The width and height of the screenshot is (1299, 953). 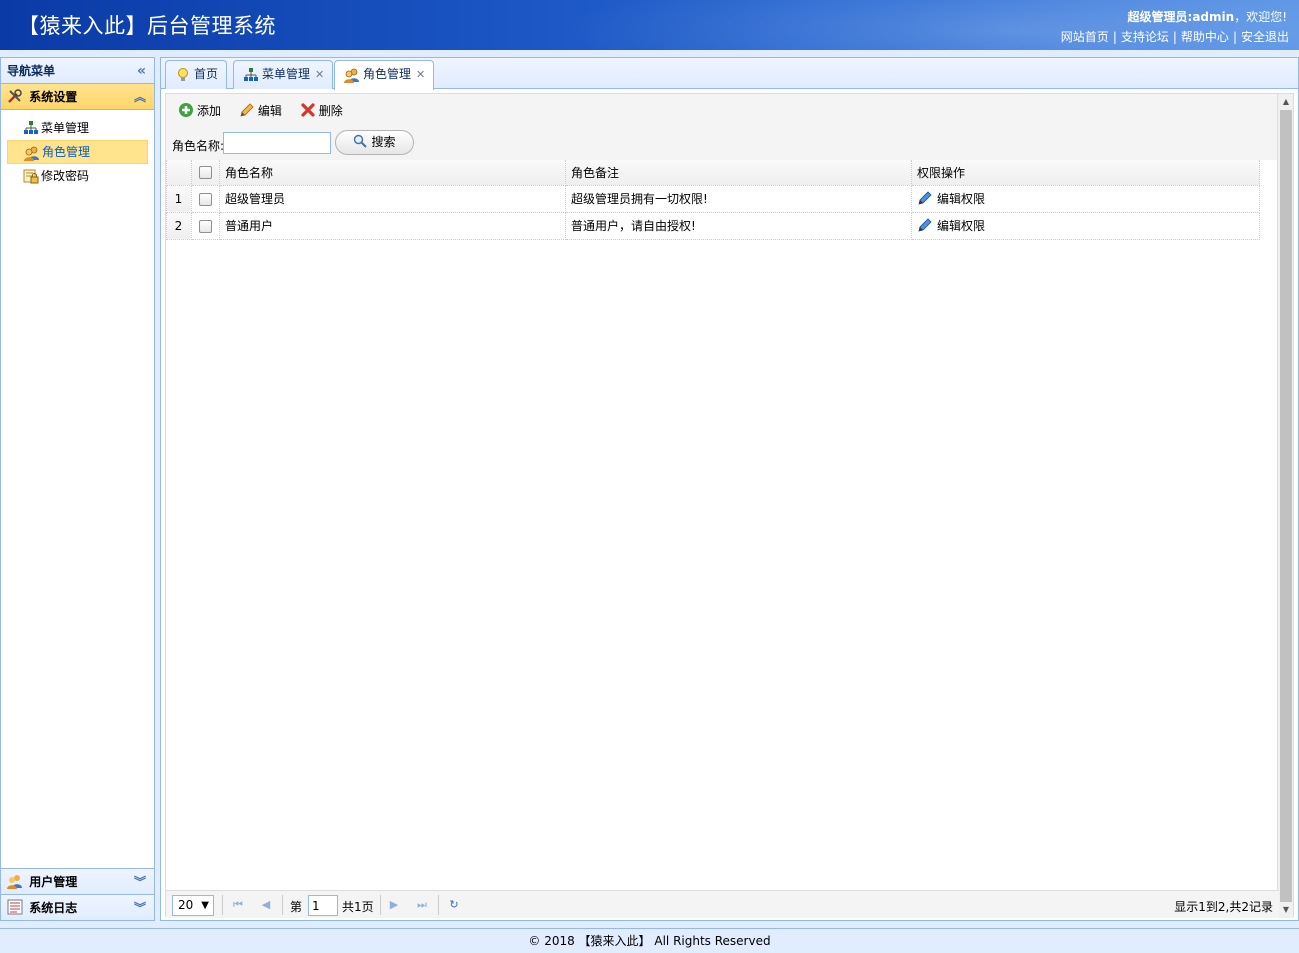 What do you see at coordinates (1205, 37) in the screenshot?
I see `link-help-center: 帮助中心` at bounding box center [1205, 37].